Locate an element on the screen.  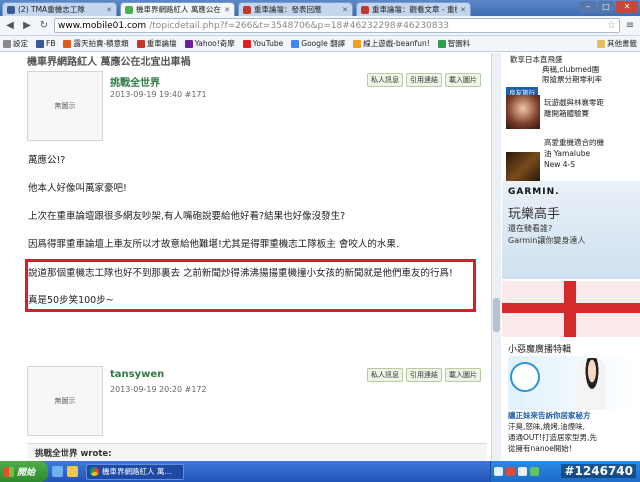
scrollbar is located at coordinates (496, 257).